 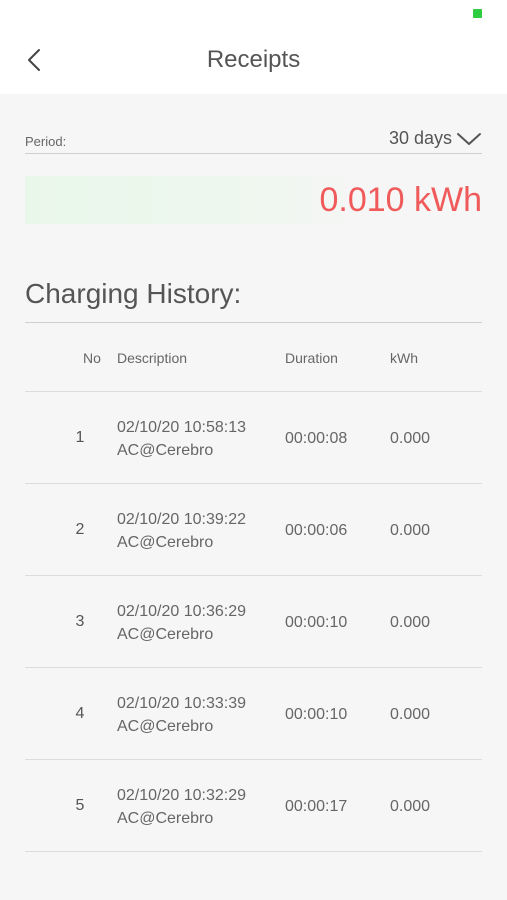 I want to click on column-header-kwh: kWh, so click(x=404, y=358).